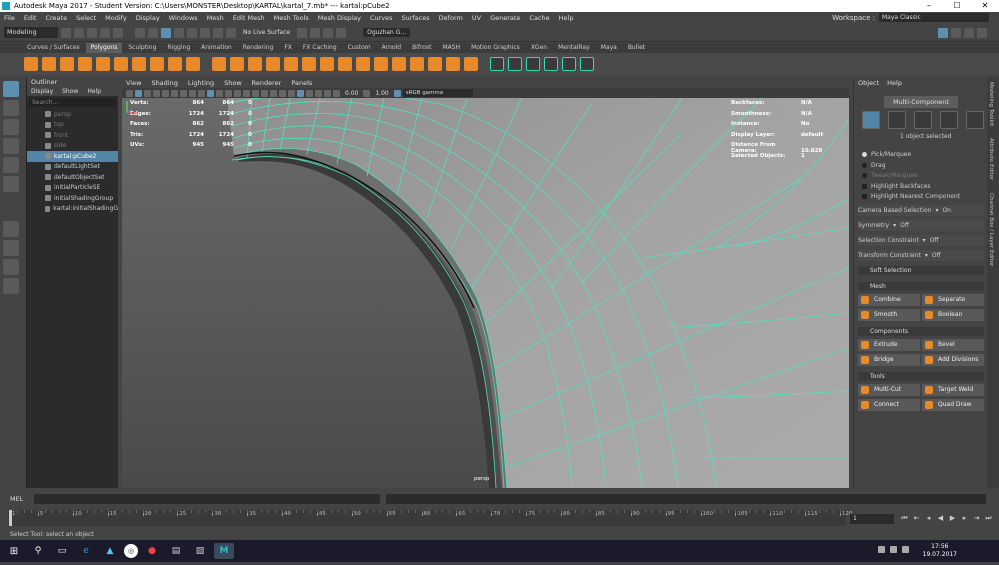 The width and height of the screenshot is (999, 565). I want to click on shelf-tab-sculpting: Sculpting, so click(142, 48).